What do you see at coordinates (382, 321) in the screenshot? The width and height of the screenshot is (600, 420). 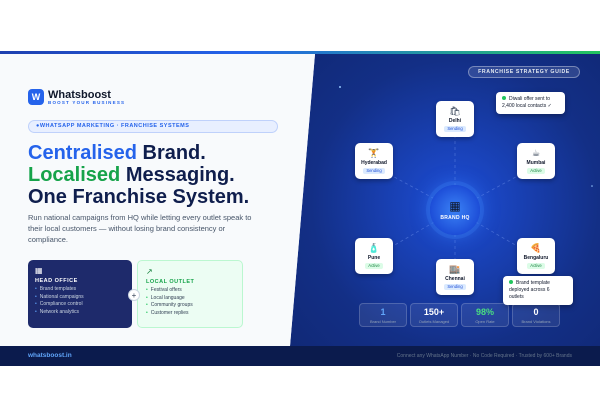 I see `stat-label: Brand Number` at bounding box center [382, 321].